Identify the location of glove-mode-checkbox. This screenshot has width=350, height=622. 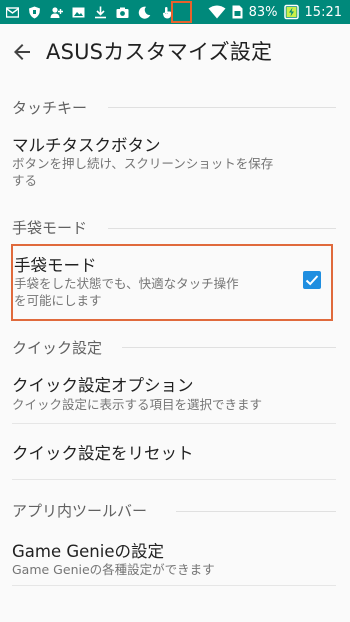
(312, 280).